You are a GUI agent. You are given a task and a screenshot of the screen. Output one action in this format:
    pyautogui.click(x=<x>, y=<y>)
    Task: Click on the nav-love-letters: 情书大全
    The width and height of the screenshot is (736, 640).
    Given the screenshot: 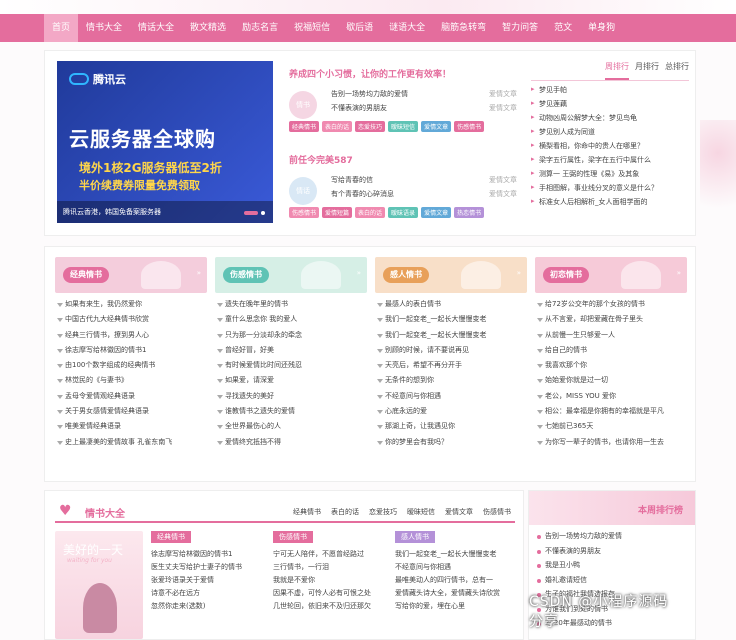 What is the action you would take?
    pyautogui.click(x=104, y=28)
    